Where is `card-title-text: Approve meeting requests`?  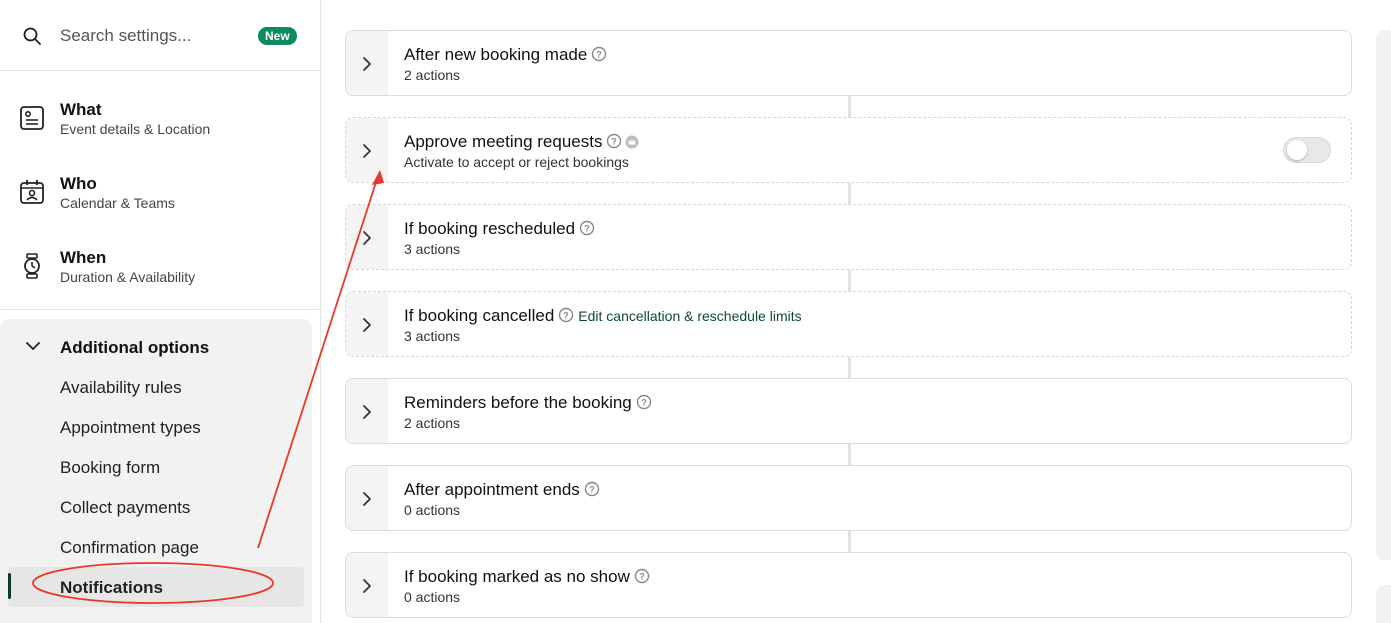
card-title-text: Approve meeting requests is located at coordinates (503, 141).